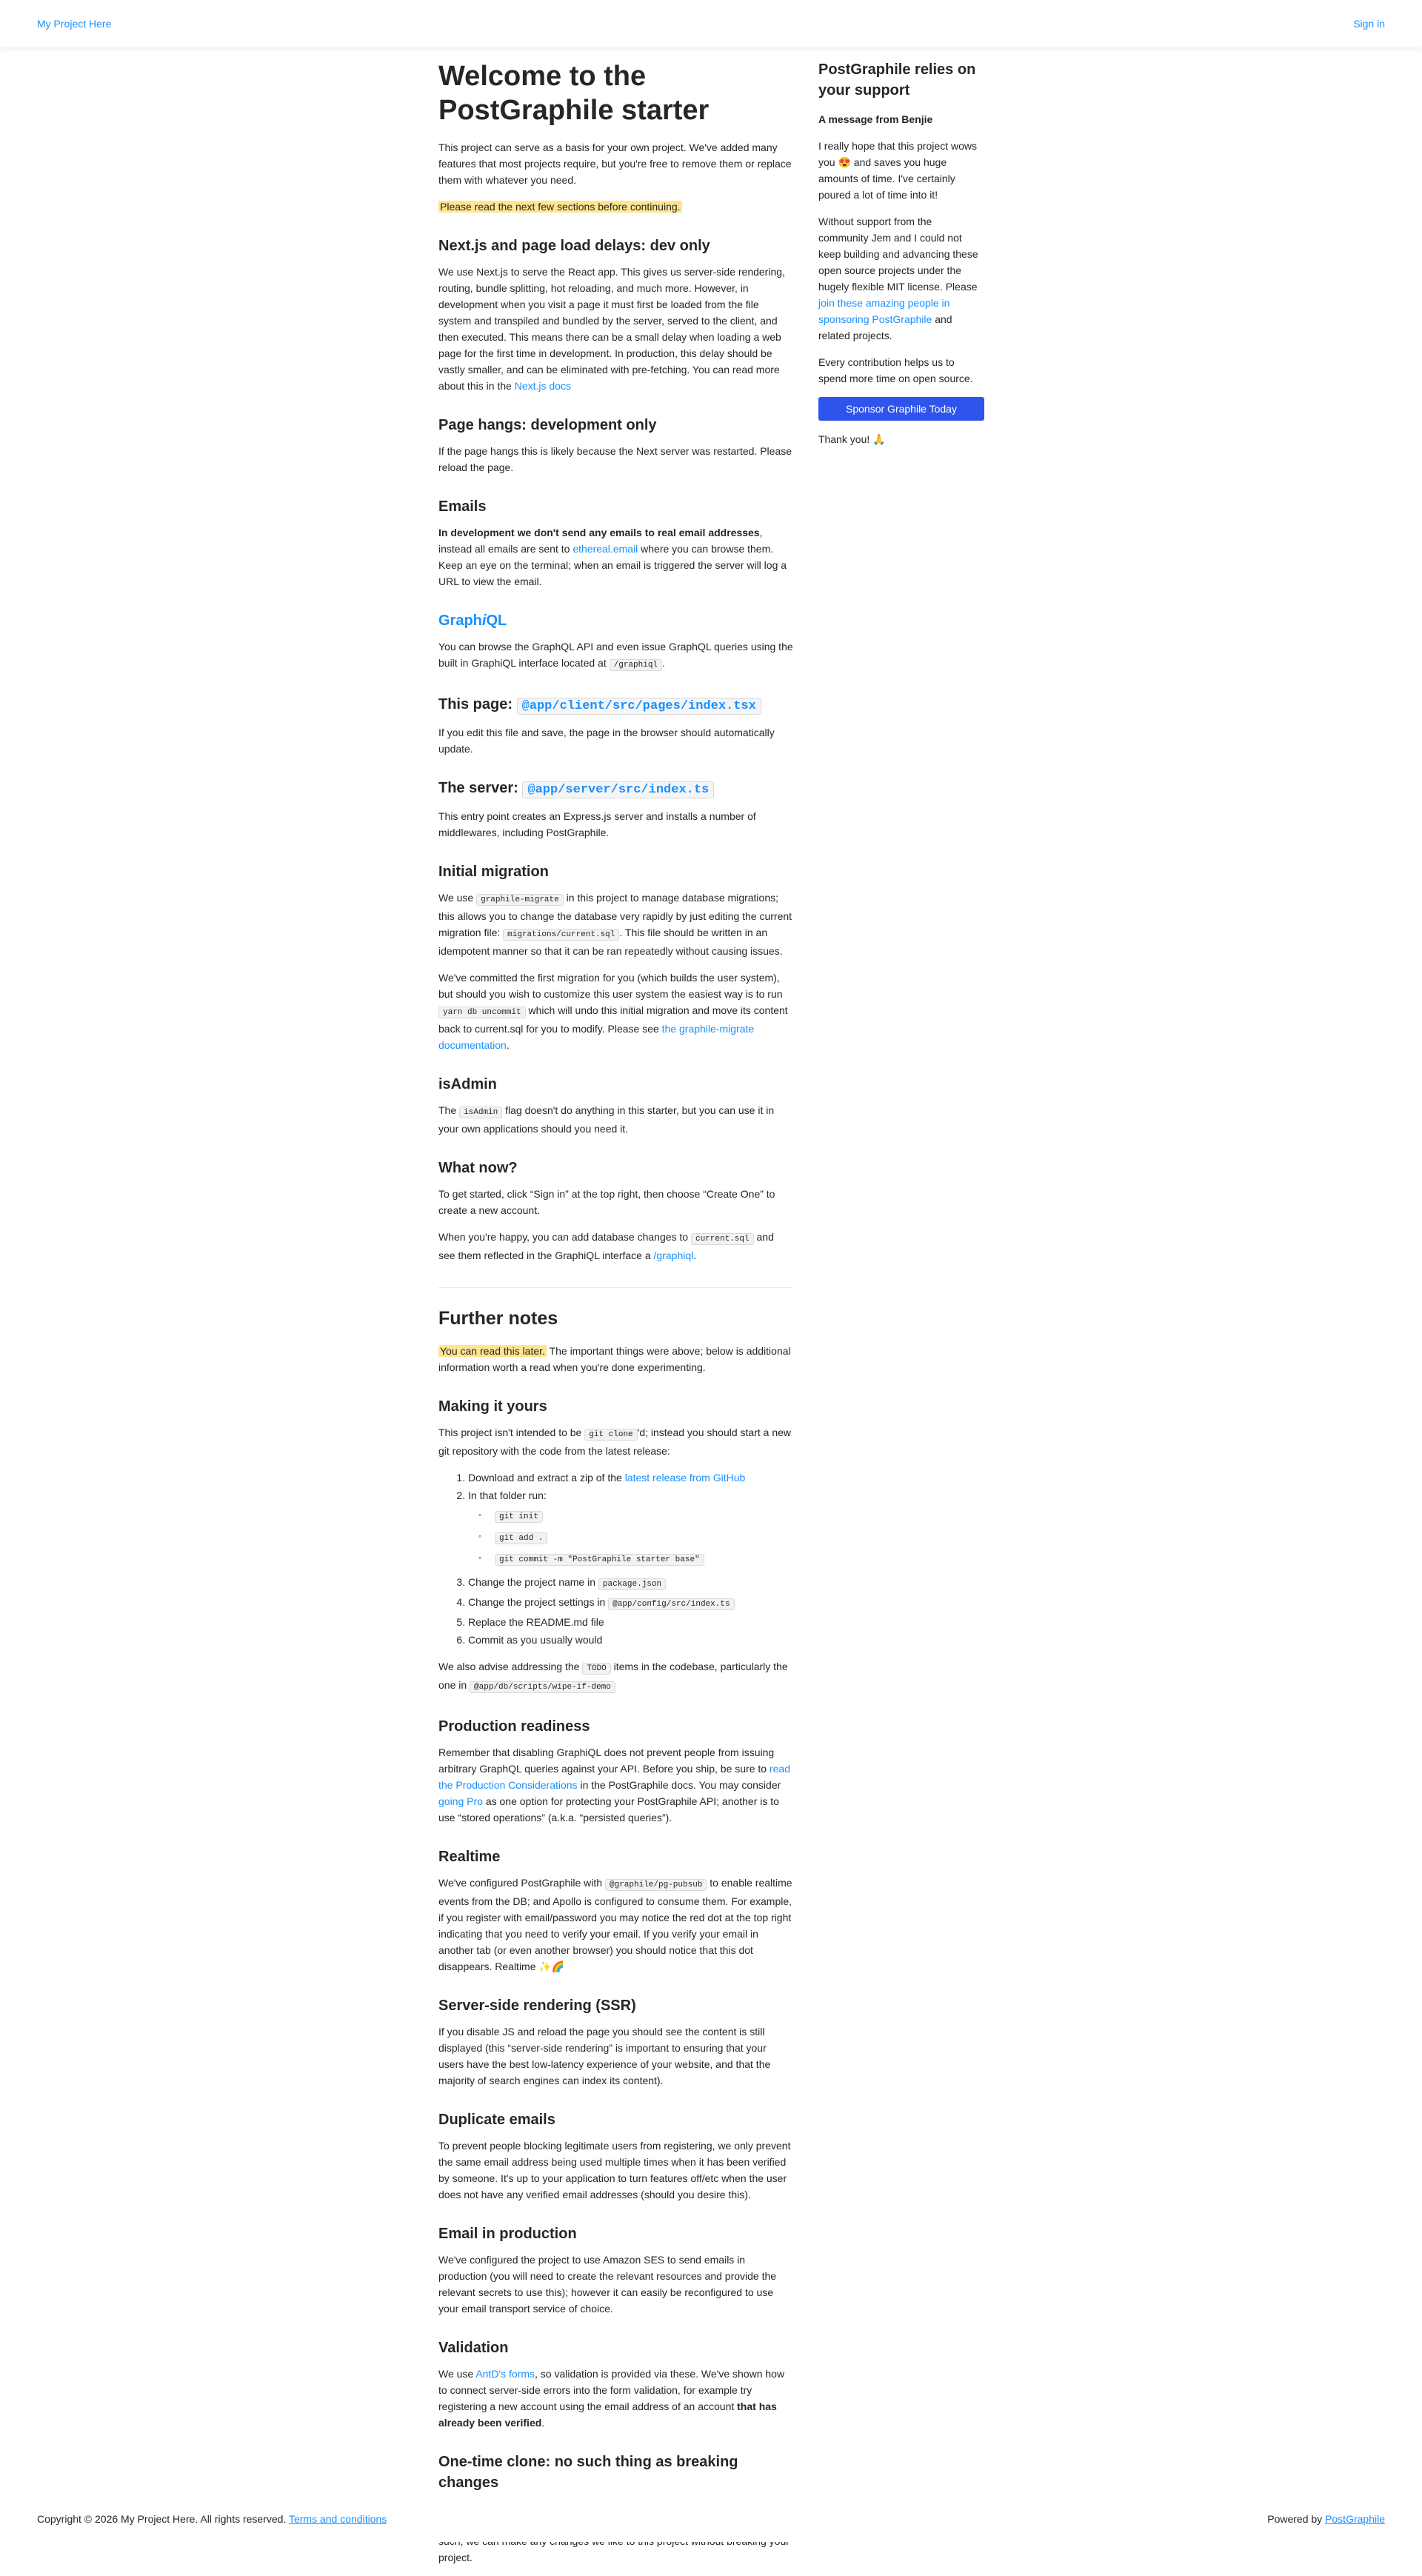  I want to click on wipe-script-code: @app/db/scripts/wipe-if-demo, so click(542, 1687).